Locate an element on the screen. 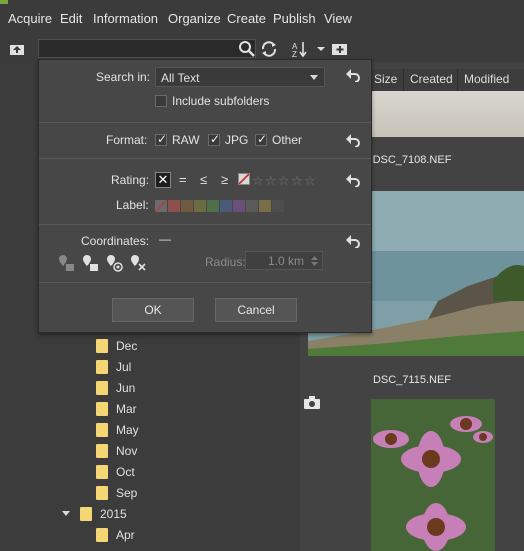 This screenshot has height=551, width=524. search-in-select: All Text is located at coordinates (240, 77).